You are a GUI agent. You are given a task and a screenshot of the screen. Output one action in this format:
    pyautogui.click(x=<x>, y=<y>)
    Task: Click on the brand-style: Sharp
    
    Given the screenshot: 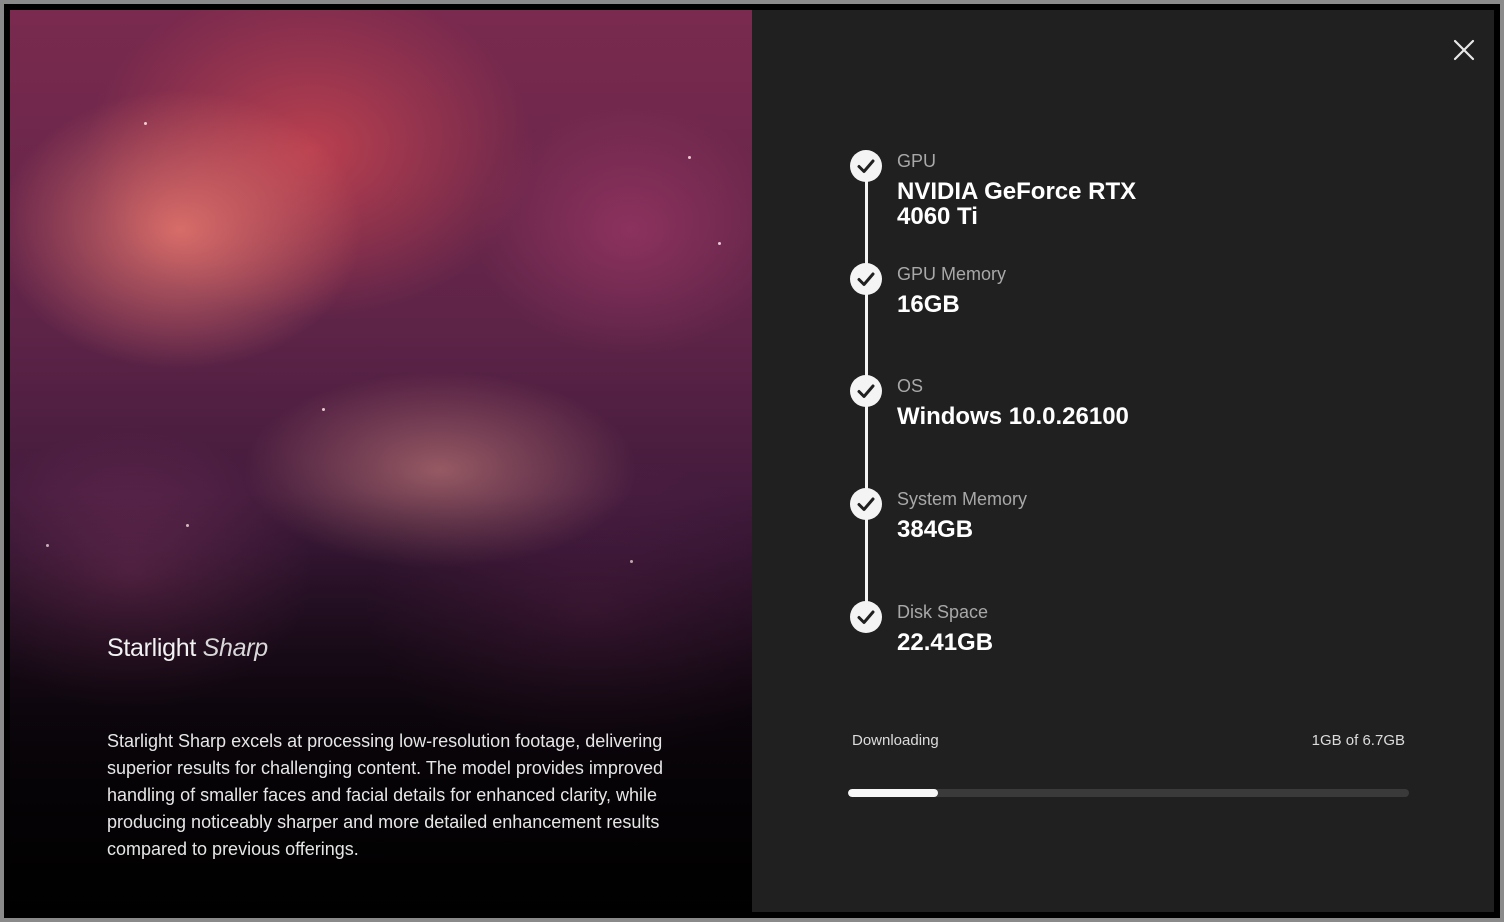 What is the action you would take?
    pyautogui.click(x=235, y=648)
    